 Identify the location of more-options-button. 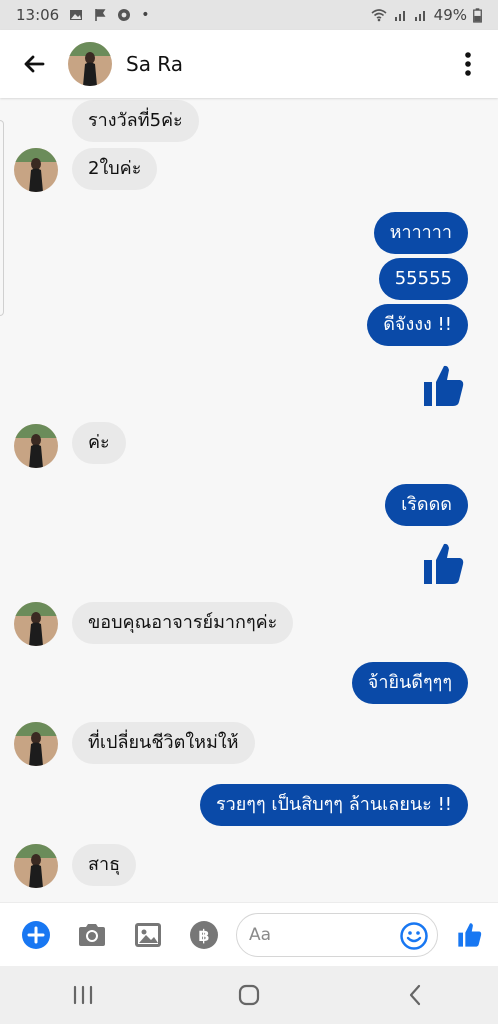
(468, 64).